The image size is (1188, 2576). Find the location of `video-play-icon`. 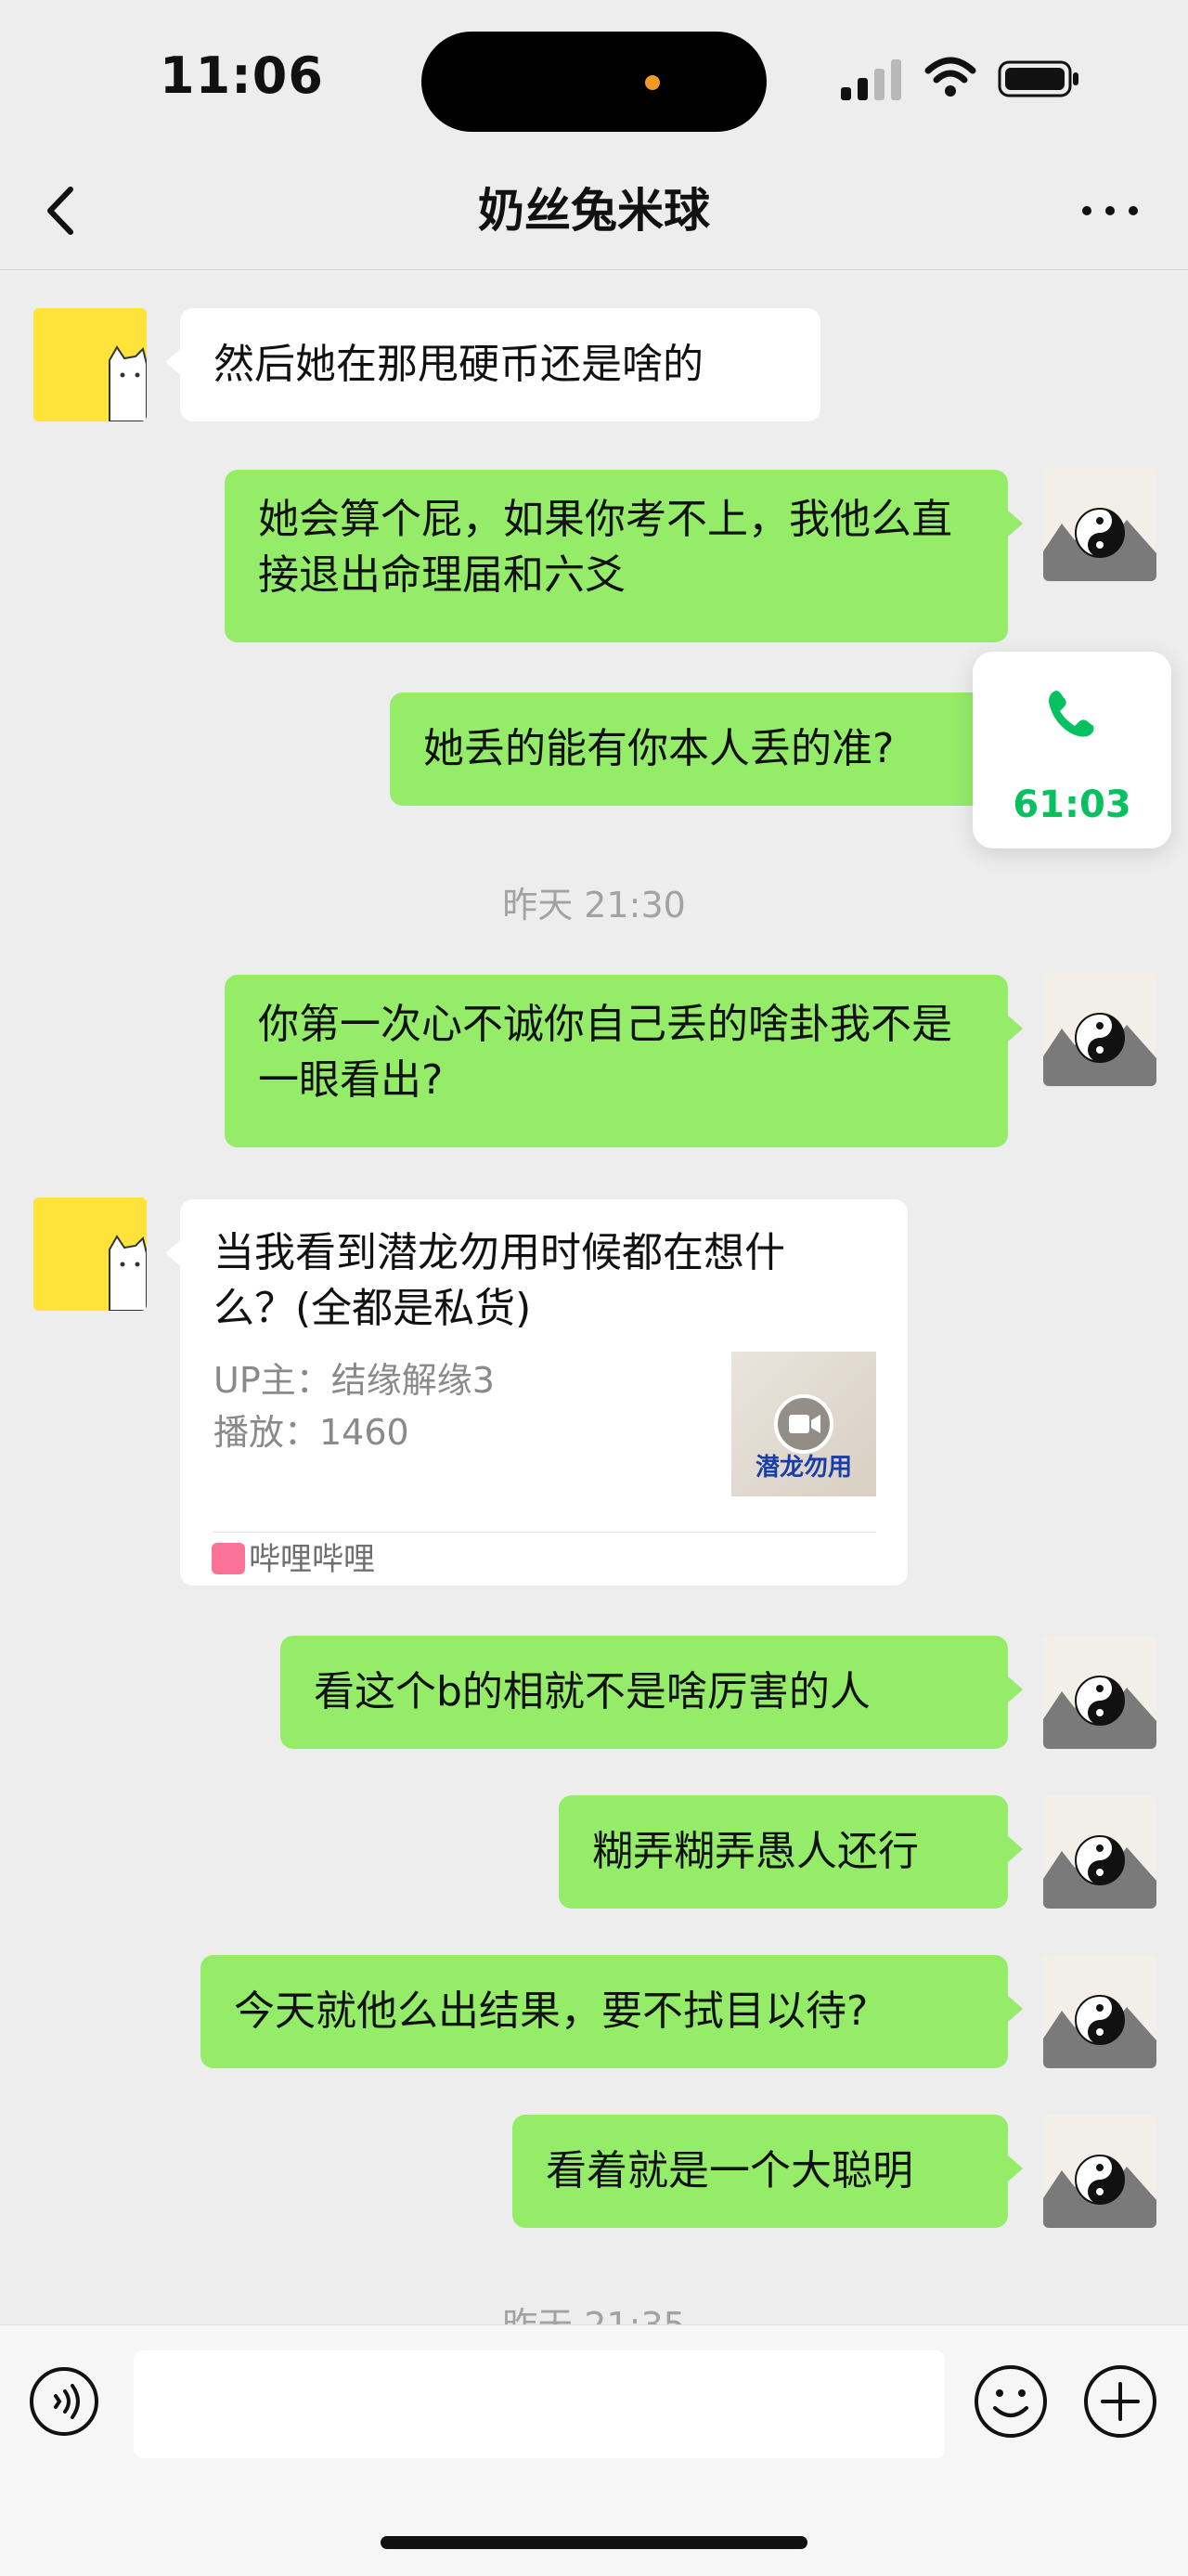

video-play-icon is located at coordinates (803, 1424).